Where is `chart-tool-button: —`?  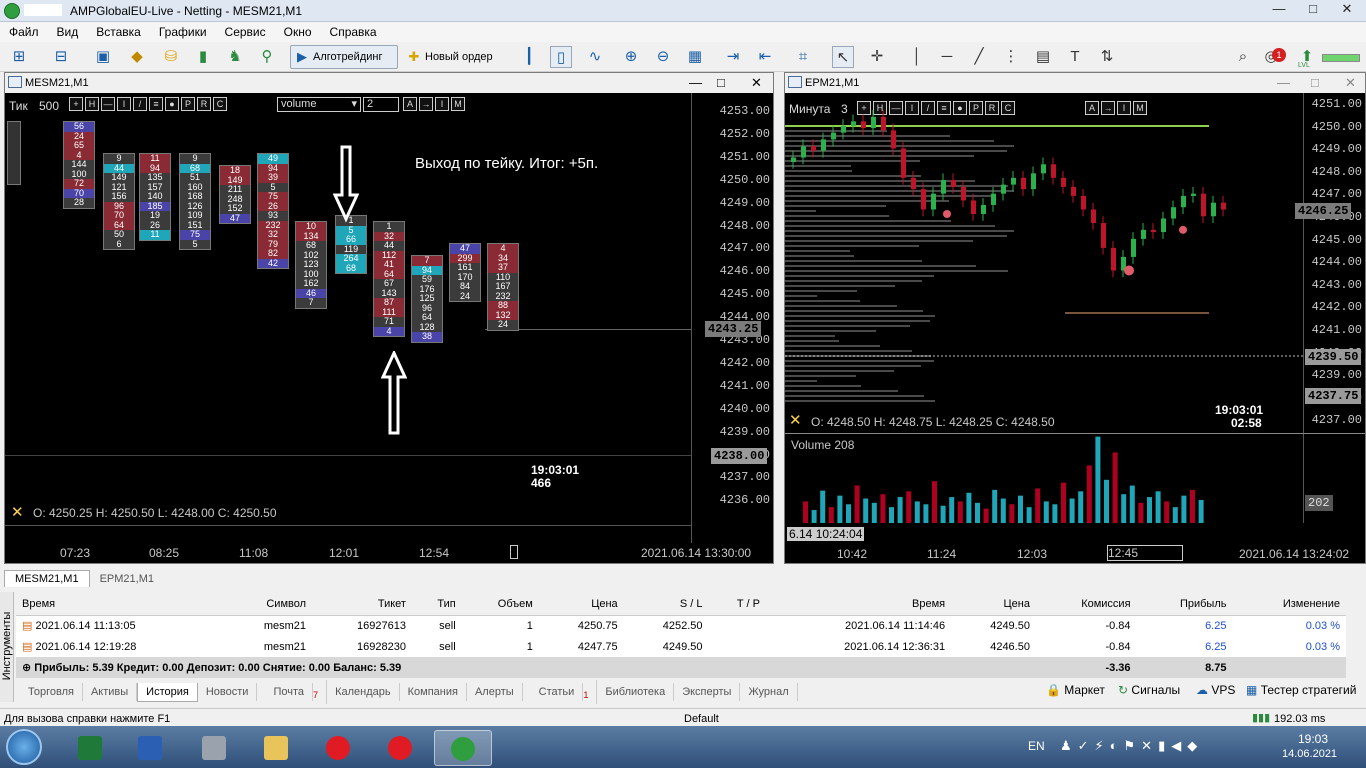
chart-tool-button: — is located at coordinates (108, 104).